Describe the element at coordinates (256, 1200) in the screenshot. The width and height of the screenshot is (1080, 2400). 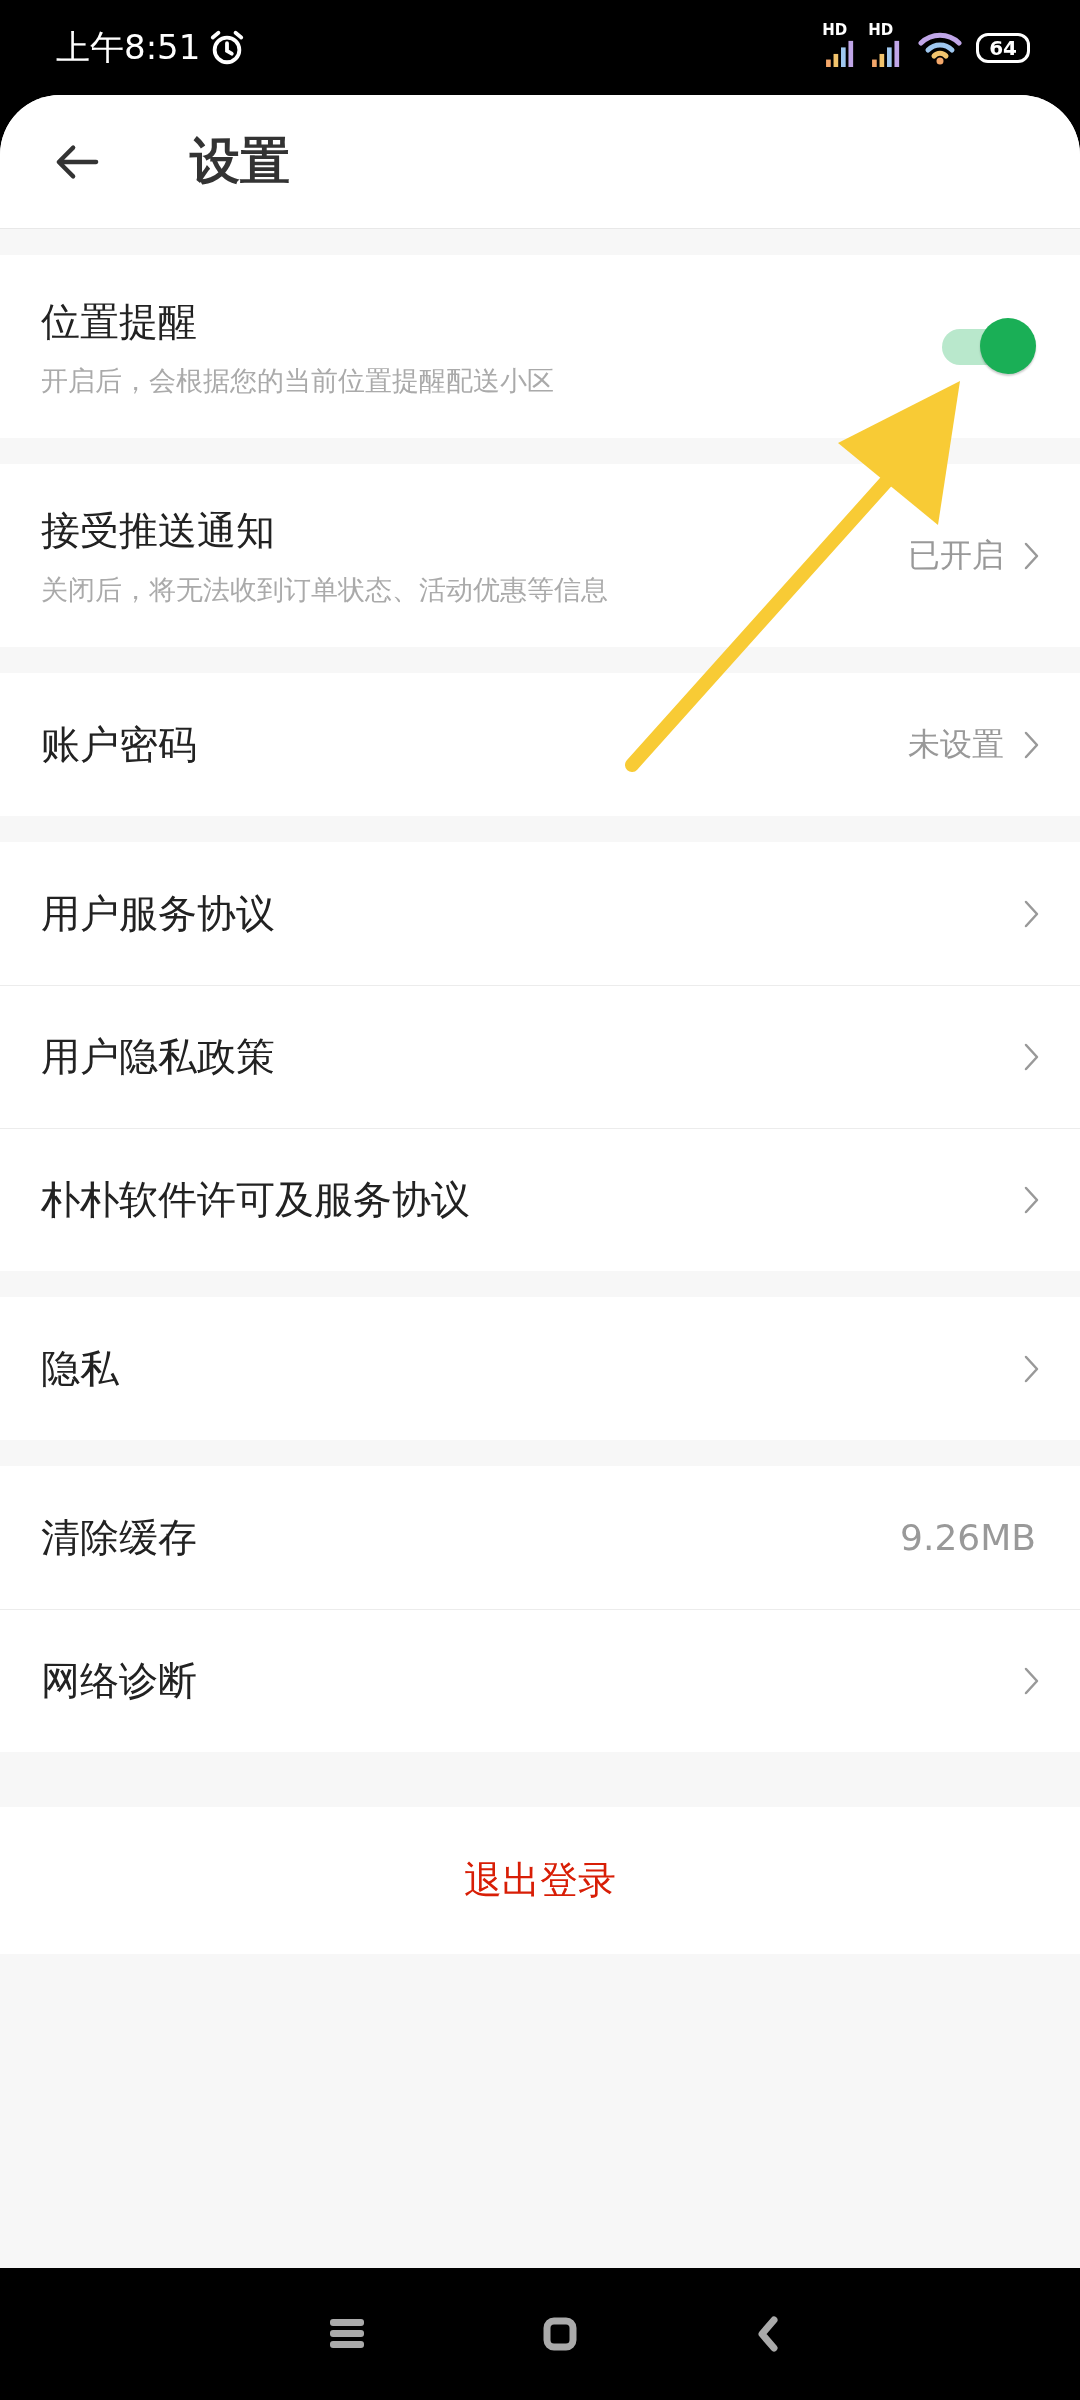
I see `item-label: 朴朴软件许可及服务协议` at that location.